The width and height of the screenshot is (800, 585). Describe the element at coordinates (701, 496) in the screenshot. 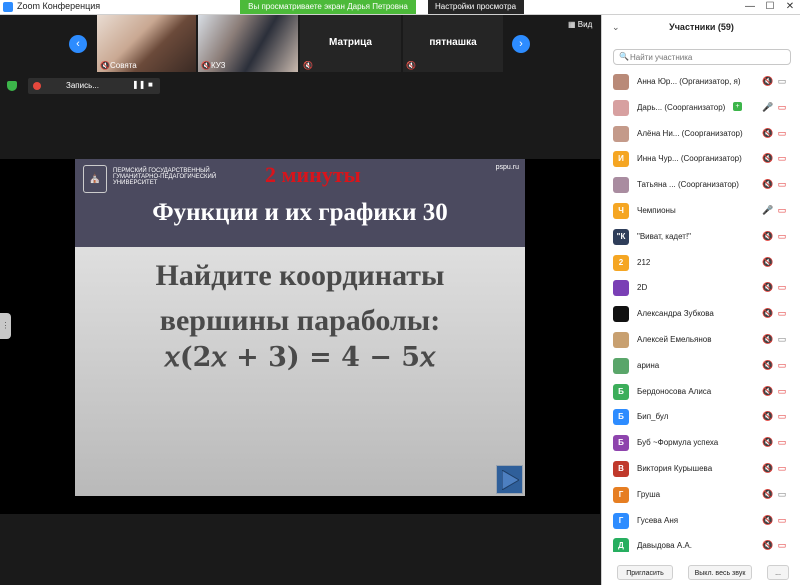

I see `participant-row: Г Груша 🔇 ▭` at that location.